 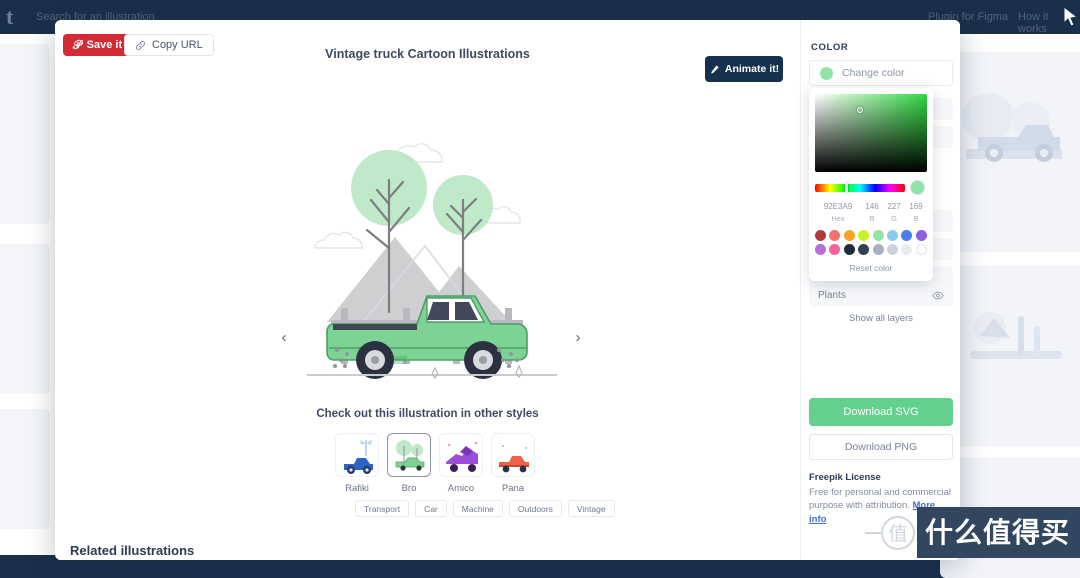 I want to click on download-svg-button: Download SVG, so click(x=881, y=412).